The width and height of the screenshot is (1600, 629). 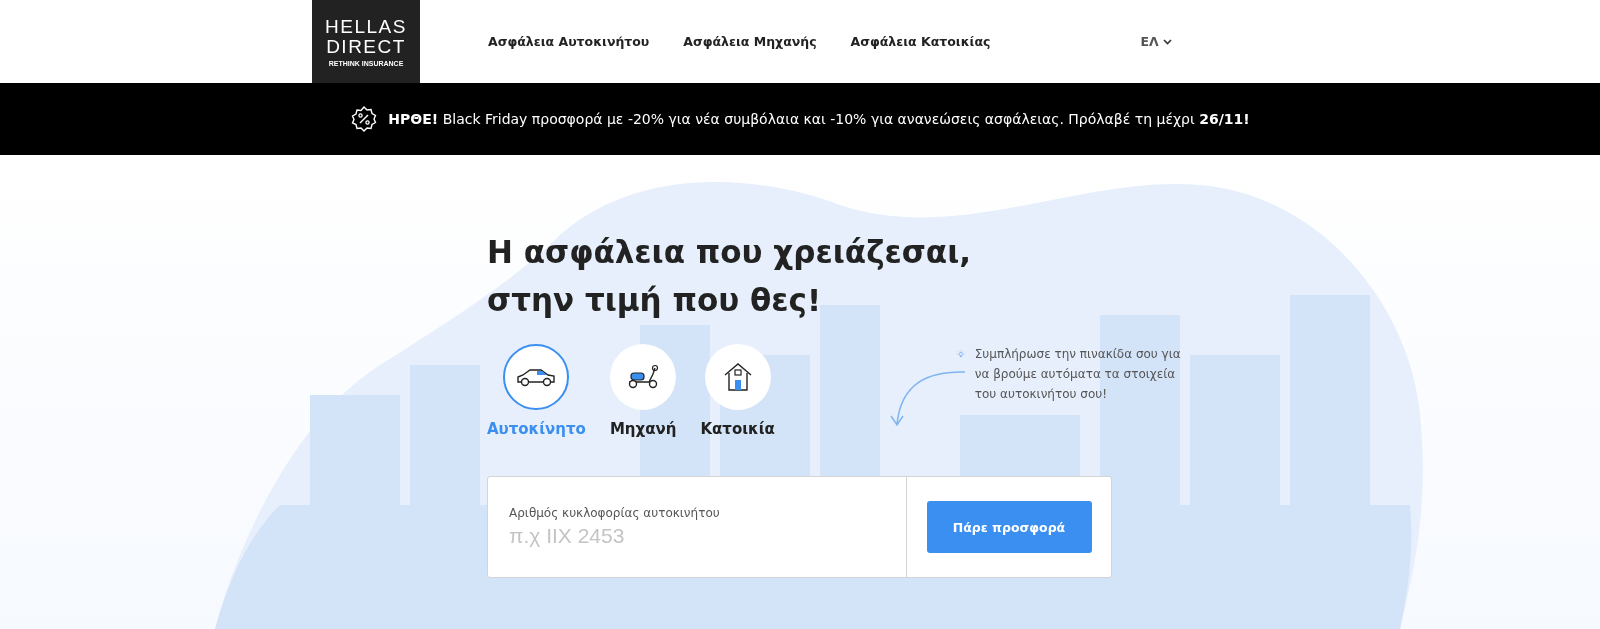 I want to click on discount-badge-icon, so click(x=364, y=119).